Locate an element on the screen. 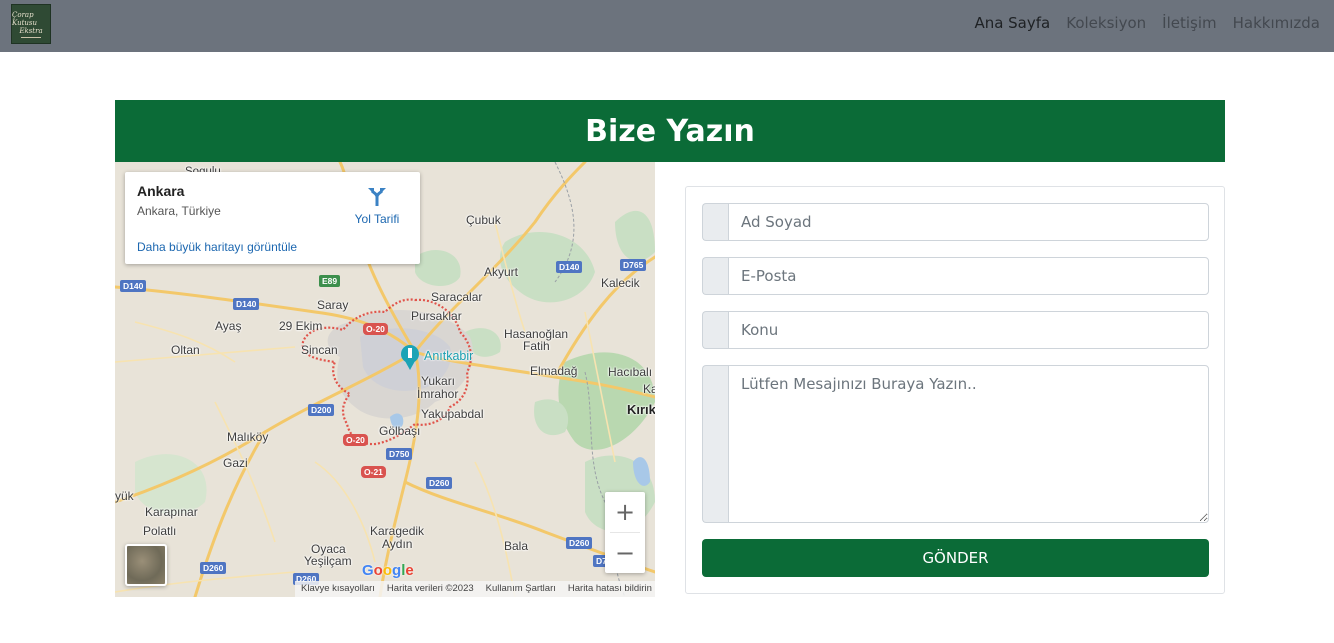 This screenshot has width=1334, height=643. terms-link: Kullanım Şartları is located at coordinates (521, 589).